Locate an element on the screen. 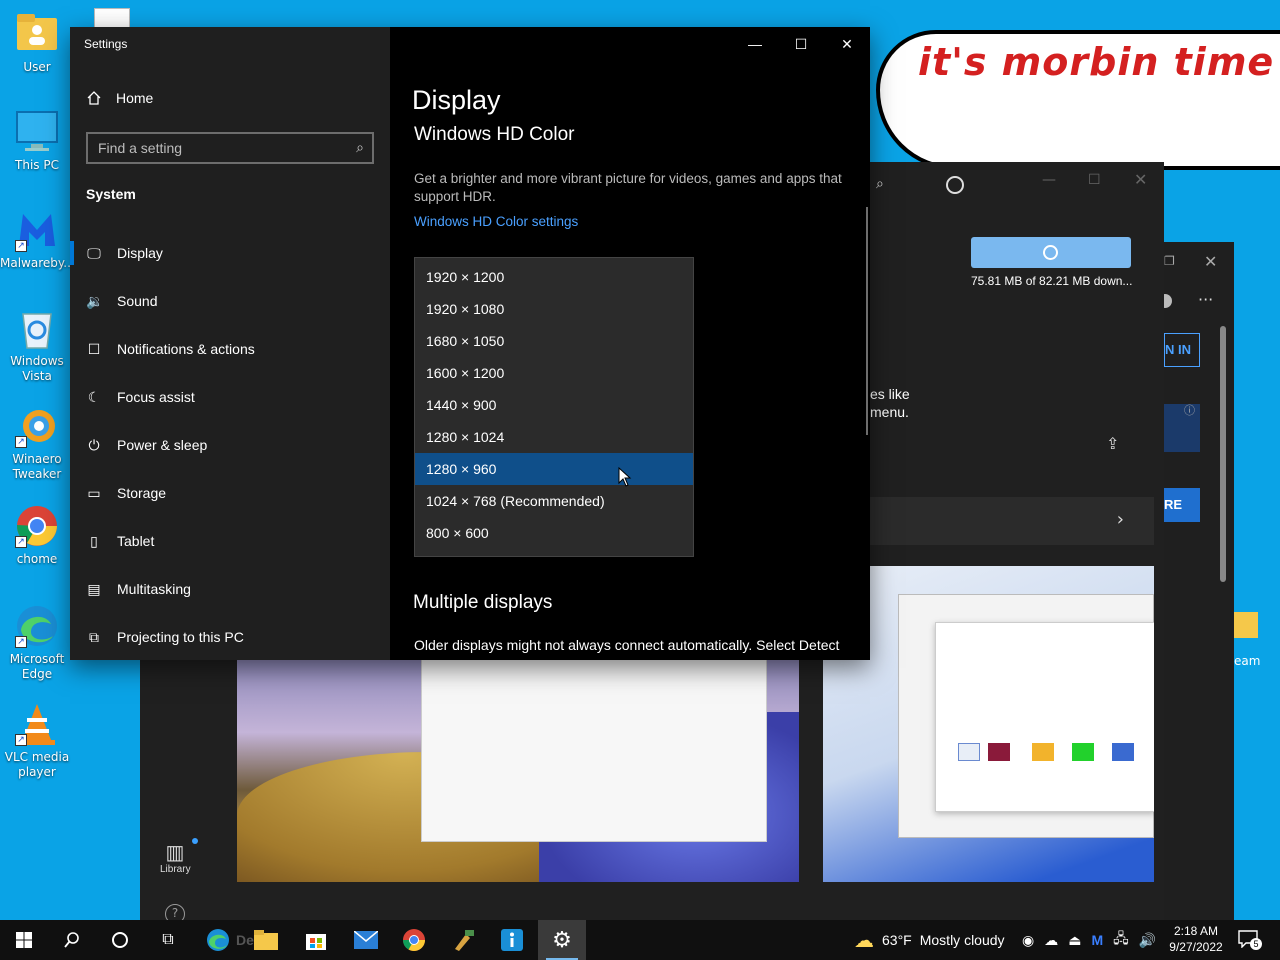  resolution-option: 1920 × 1080 is located at coordinates (554, 309).